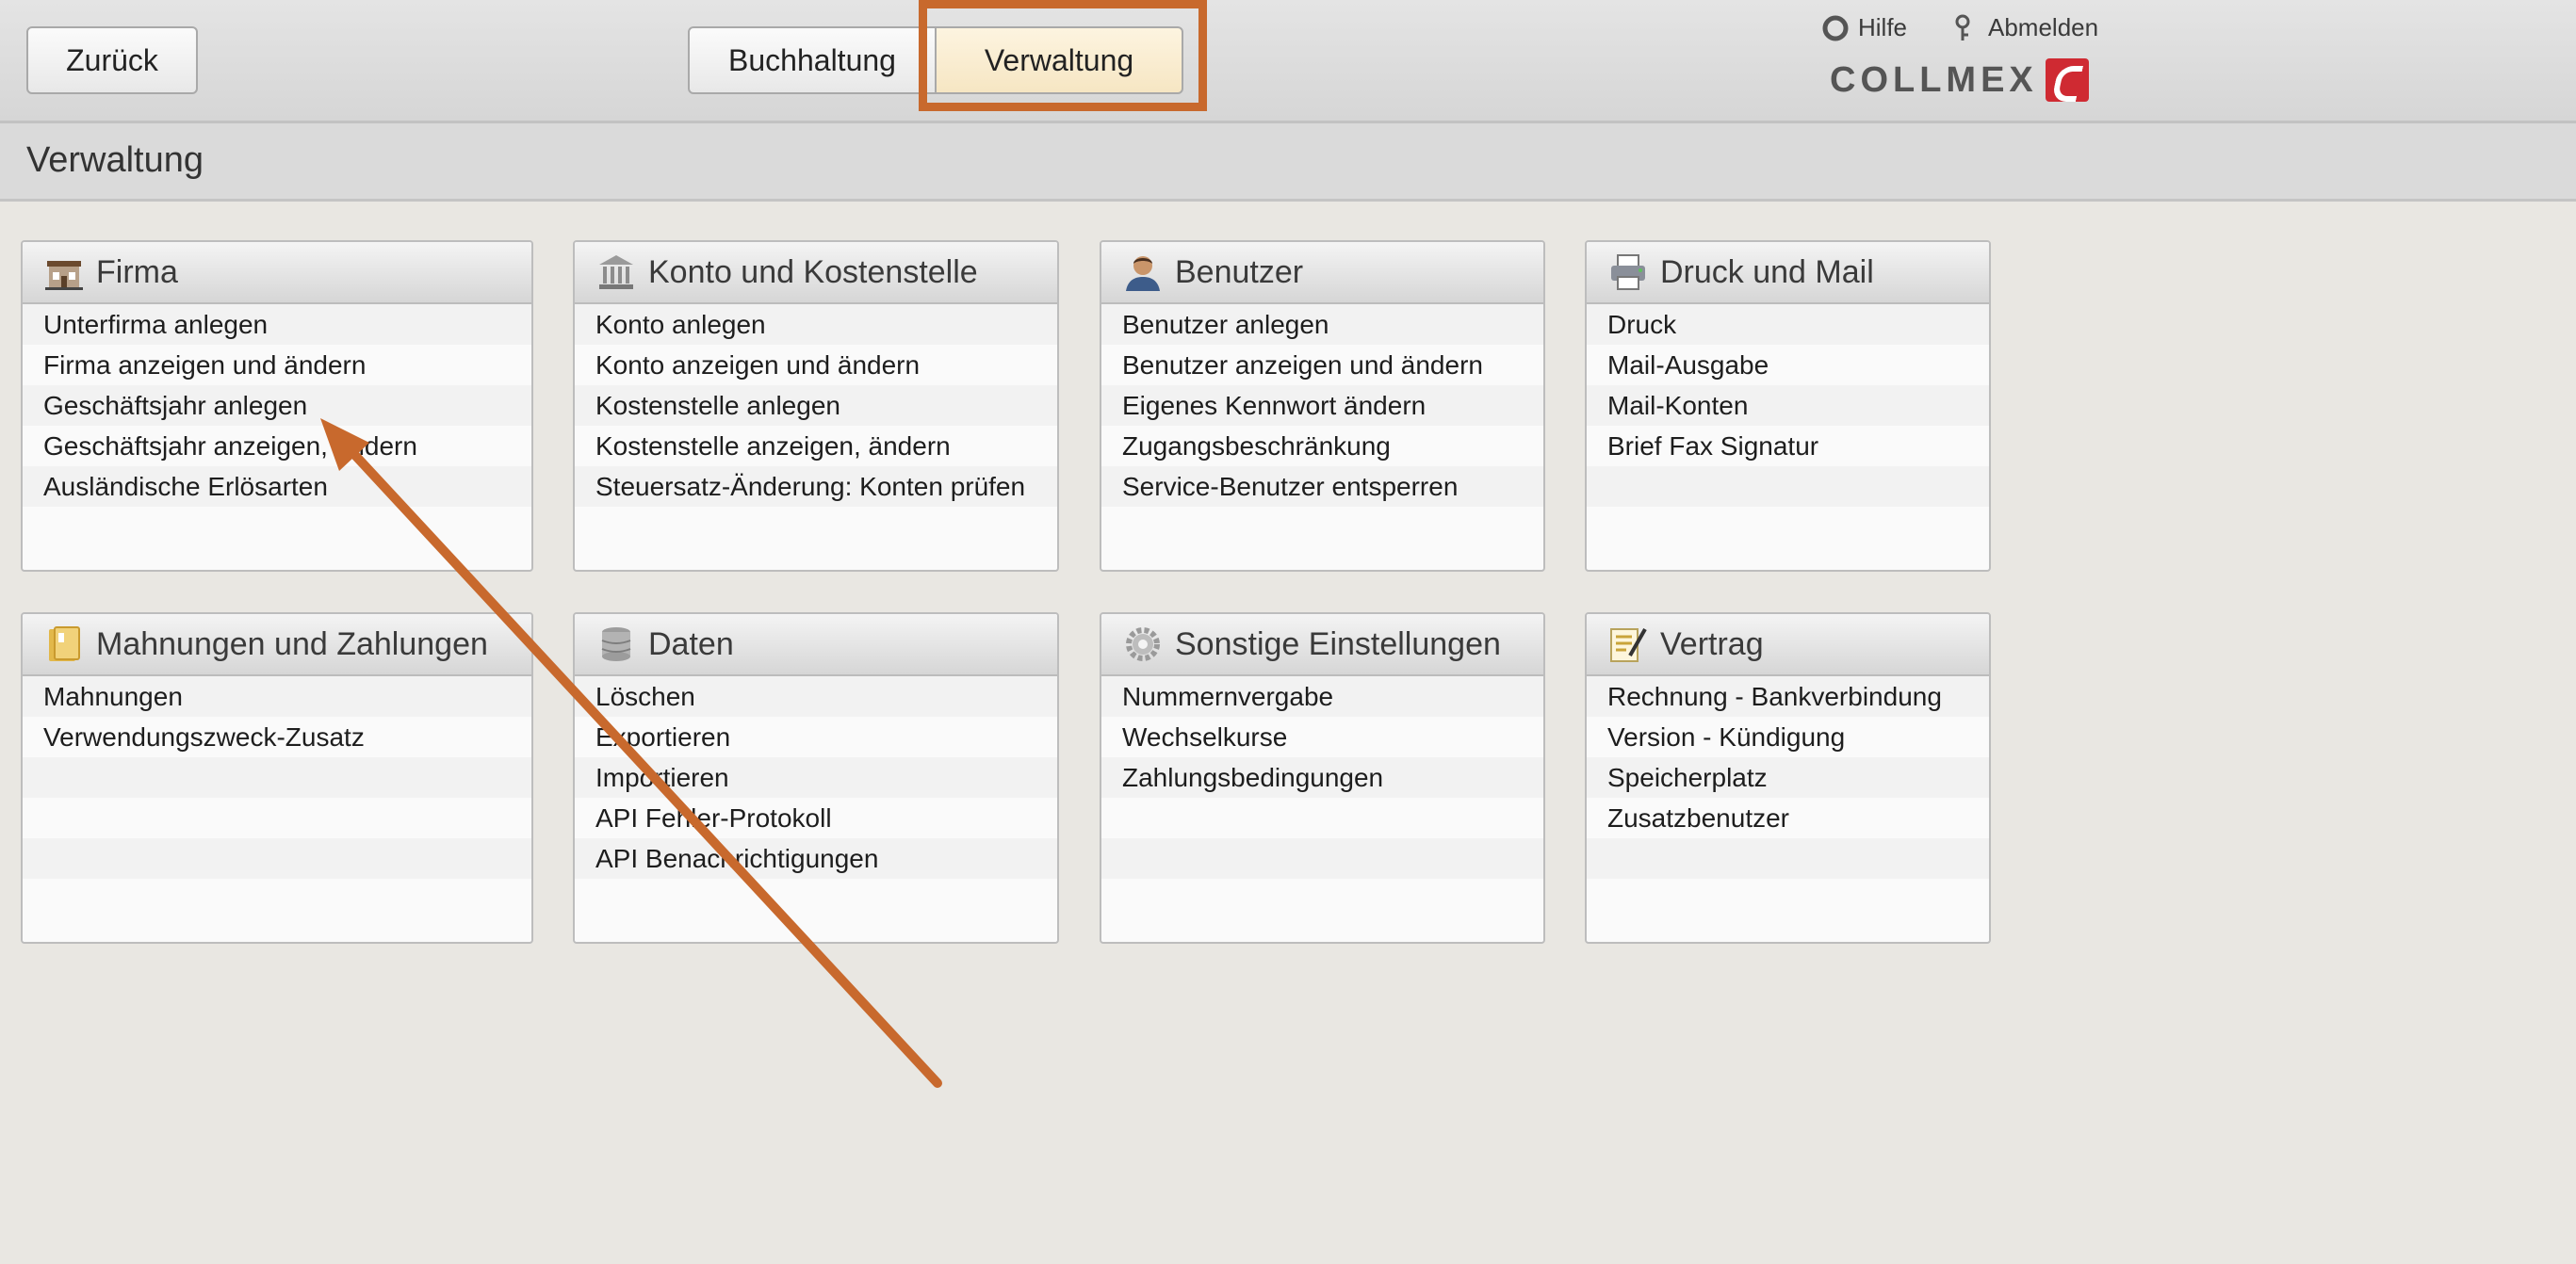 The image size is (2576, 1264). What do you see at coordinates (1239, 272) in the screenshot?
I see `panel-title: Benutzer` at bounding box center [1239, 272].